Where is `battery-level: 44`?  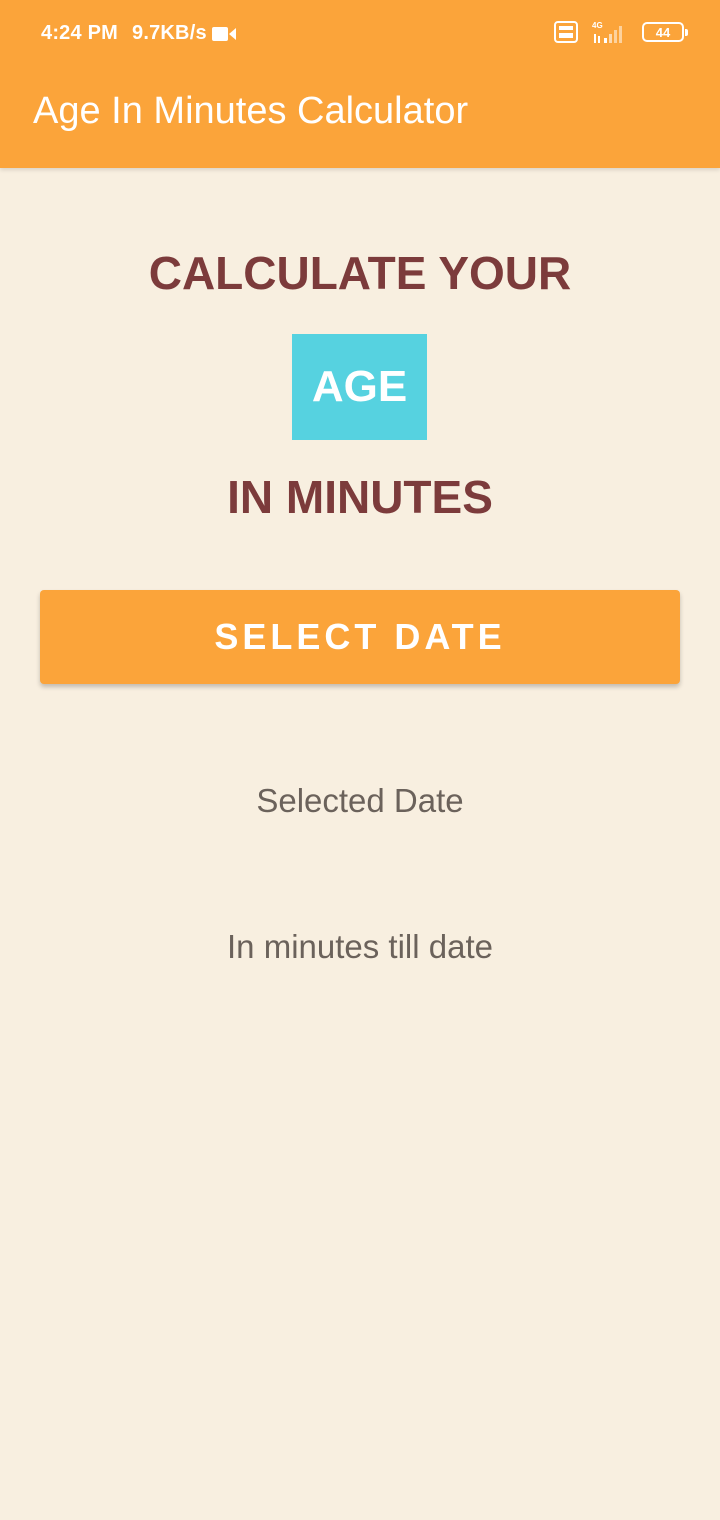
battery-level: 44 is located at coordinates (663, 32).